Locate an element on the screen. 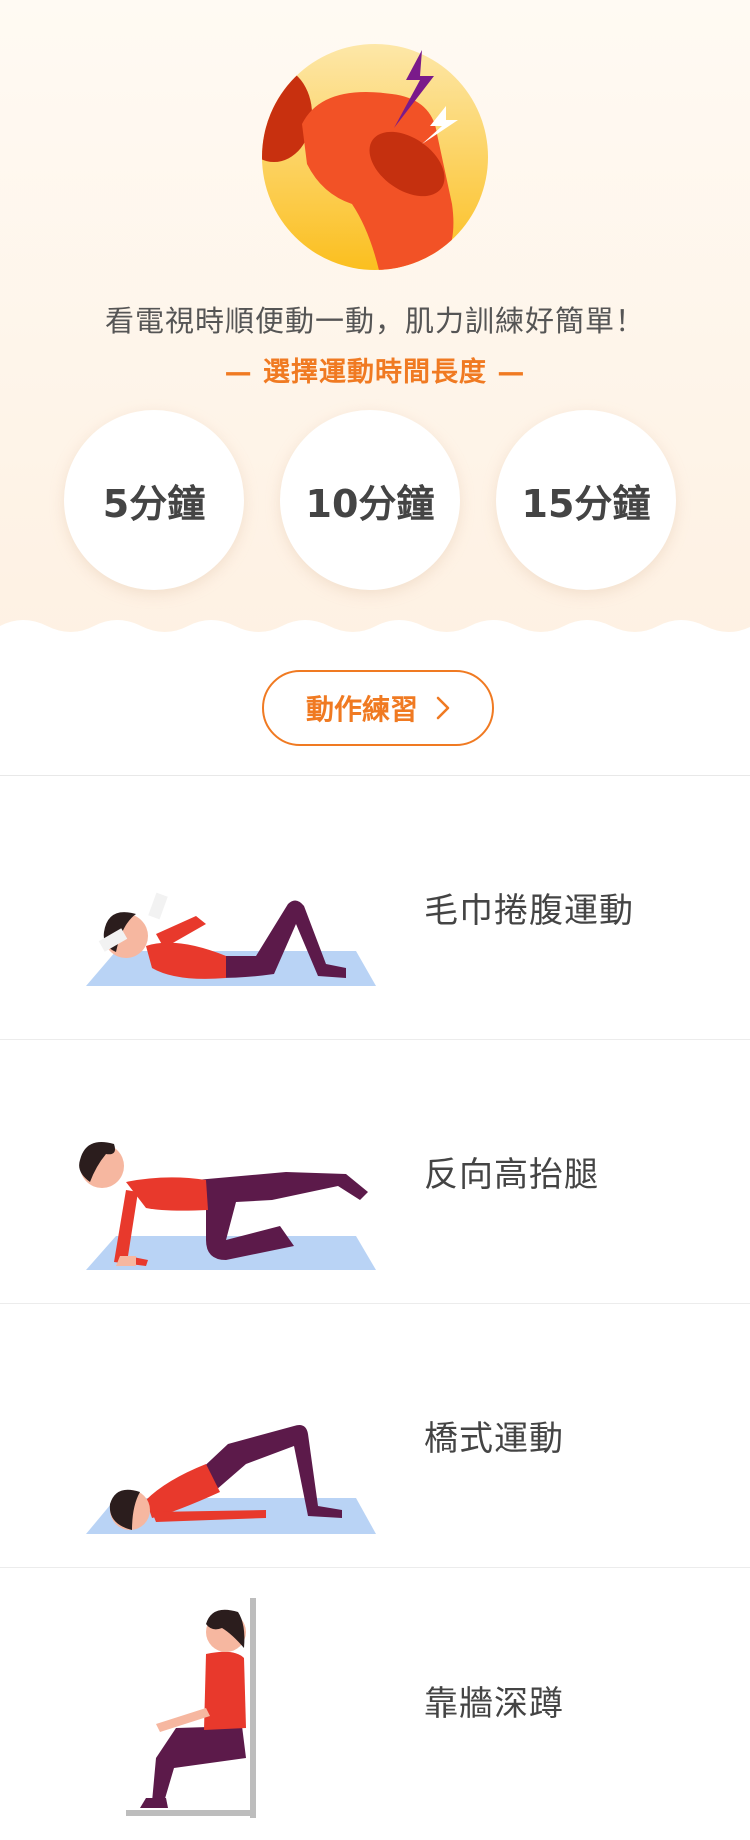 The width and height of the screenshot is (750, 1840). exercise-name: 橋式運動 is located at coordinates (494, 1439).